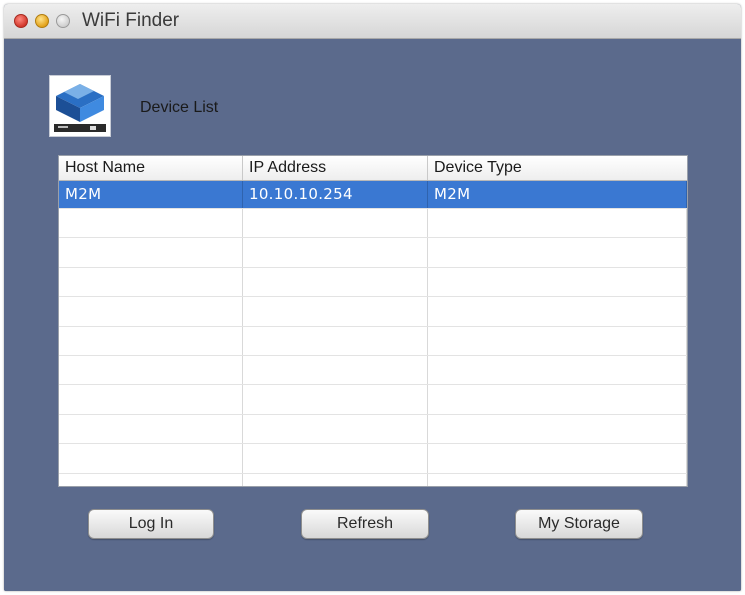 This screenshot has height=595, width=745. I want to click on cell-host-name: M2M, so click(151, 194).